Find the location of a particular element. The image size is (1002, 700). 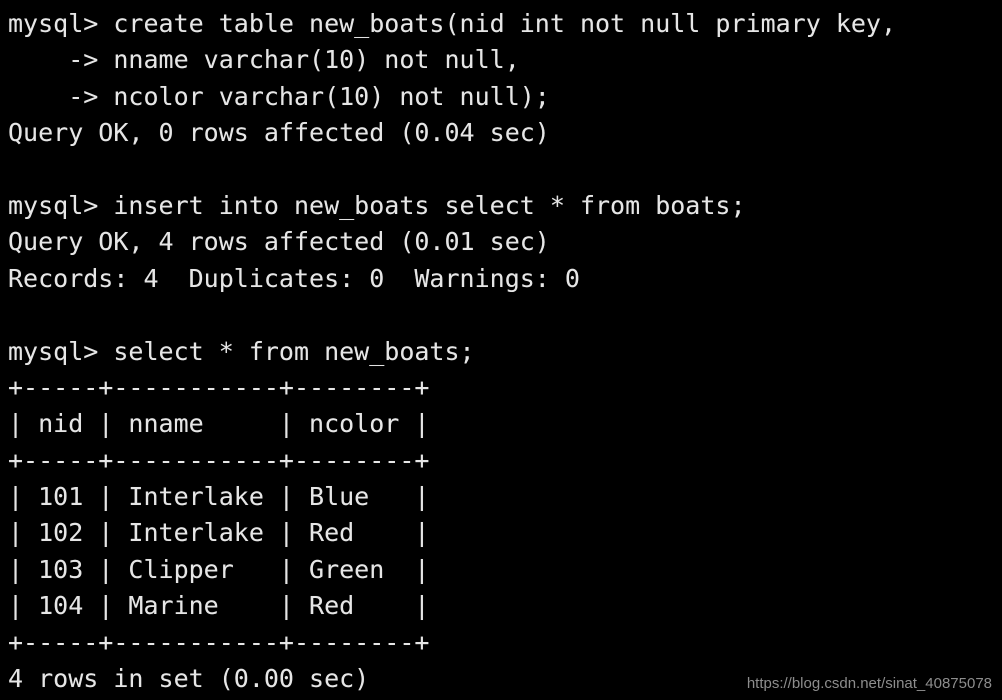

terminal-line-insert-result: Query OK, 4 rows affected (0.01 sec) is located at coordinates (279, 242).